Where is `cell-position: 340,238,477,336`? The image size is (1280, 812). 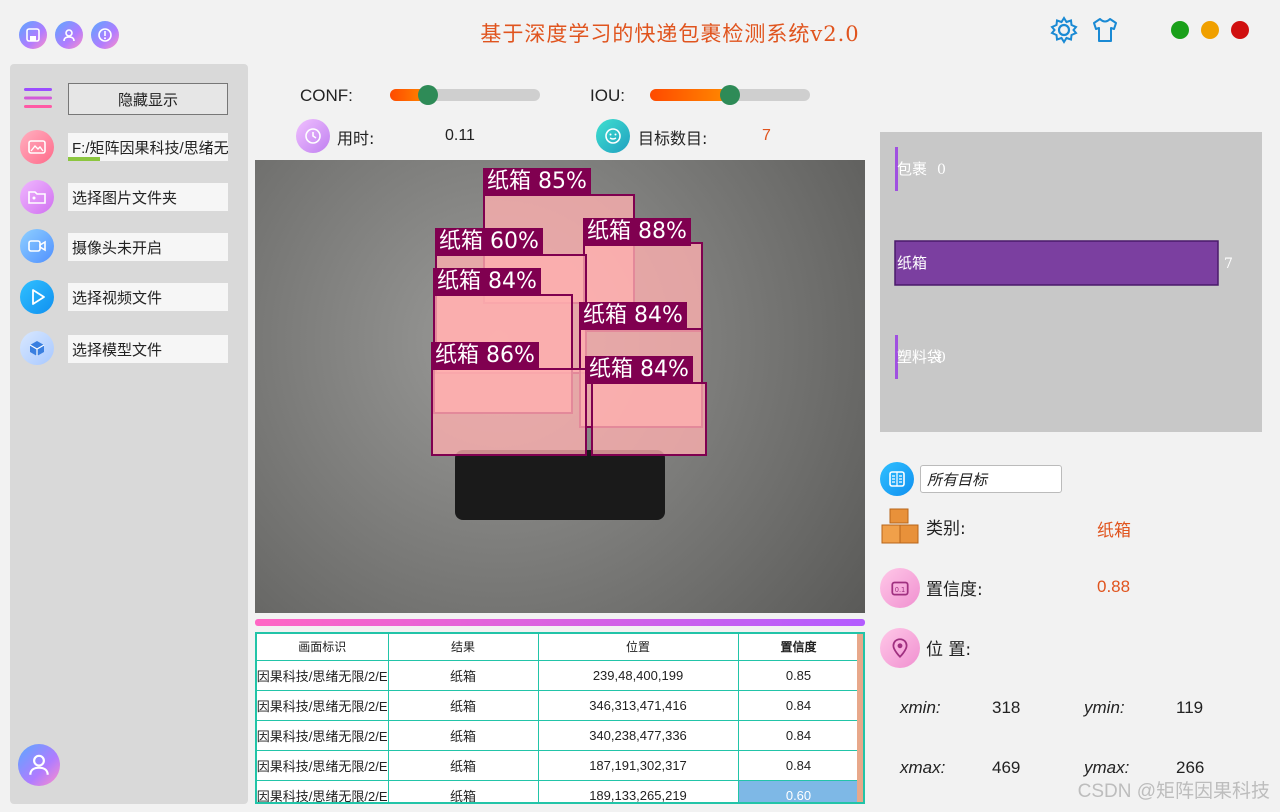 cell-position: 340,238,477,336 is located at coordinates (638, 735).